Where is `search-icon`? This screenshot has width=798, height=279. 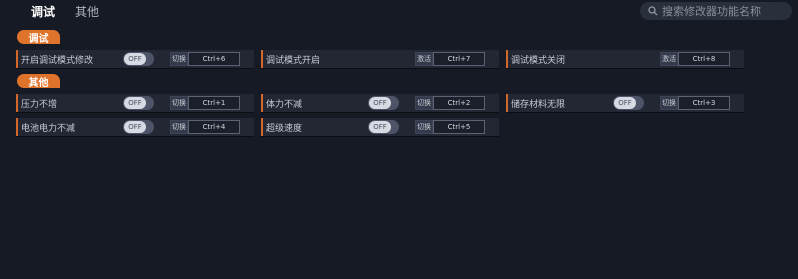
search-icon is located at coordinates (653, 11).